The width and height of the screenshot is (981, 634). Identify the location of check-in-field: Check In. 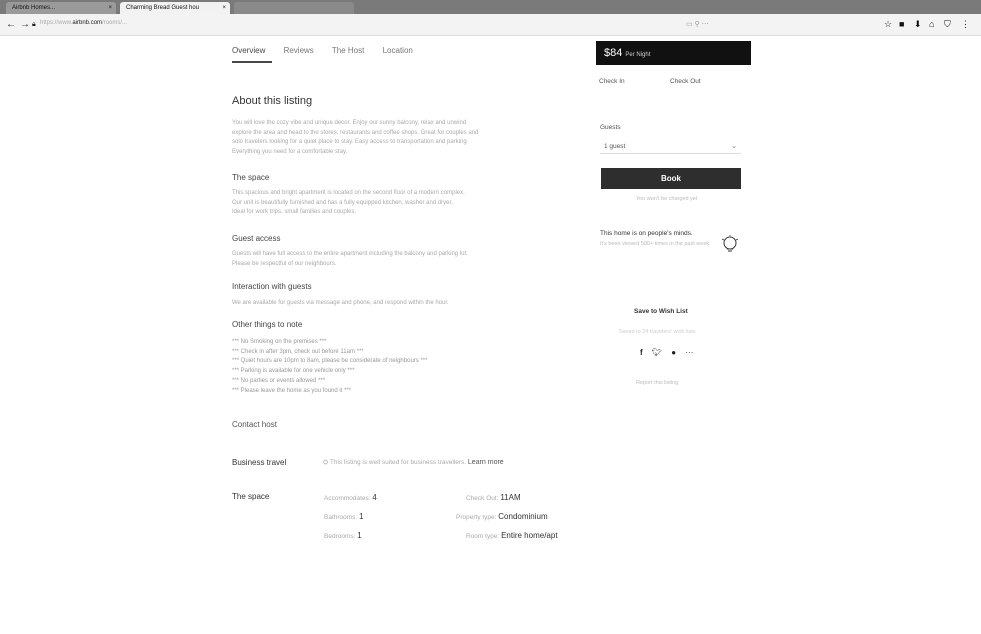
(612, 81).